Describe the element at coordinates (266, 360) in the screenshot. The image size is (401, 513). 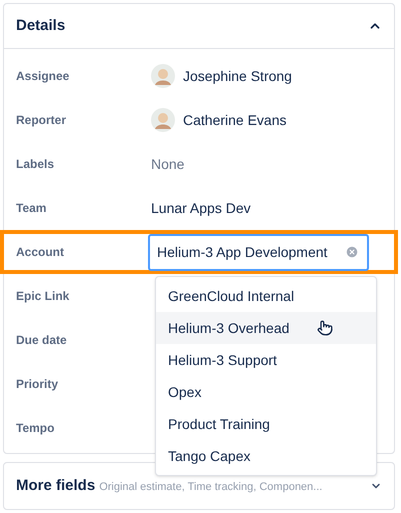
I see `dropdown-option: Helium-3 Support` at that location.